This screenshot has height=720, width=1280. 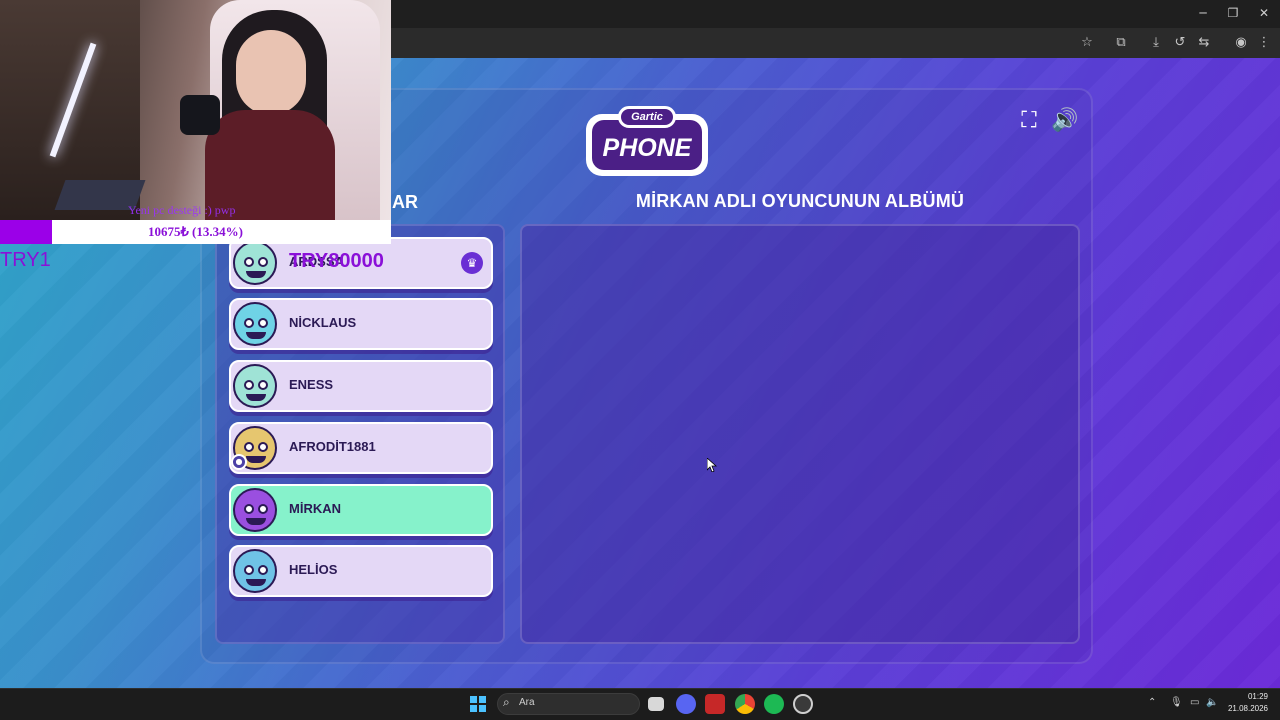 What do you see at coordinates (647, 117) in the screenshot?
I see `logo-top-text: Gartic` at bounding box center [647, 117].